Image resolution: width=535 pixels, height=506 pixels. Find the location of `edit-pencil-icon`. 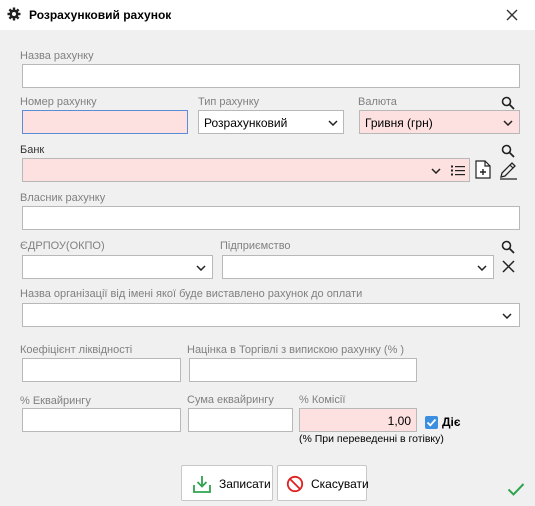

edit-pencil-icon is located at coordinates (508, 170).